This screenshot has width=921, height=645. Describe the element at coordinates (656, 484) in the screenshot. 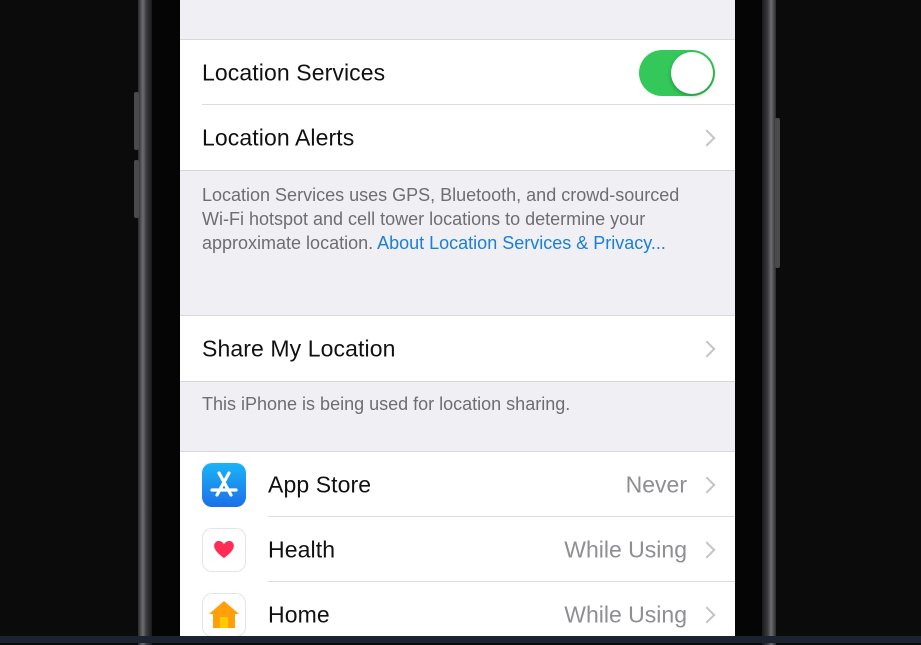

I see `permission-value: Never` at that location.